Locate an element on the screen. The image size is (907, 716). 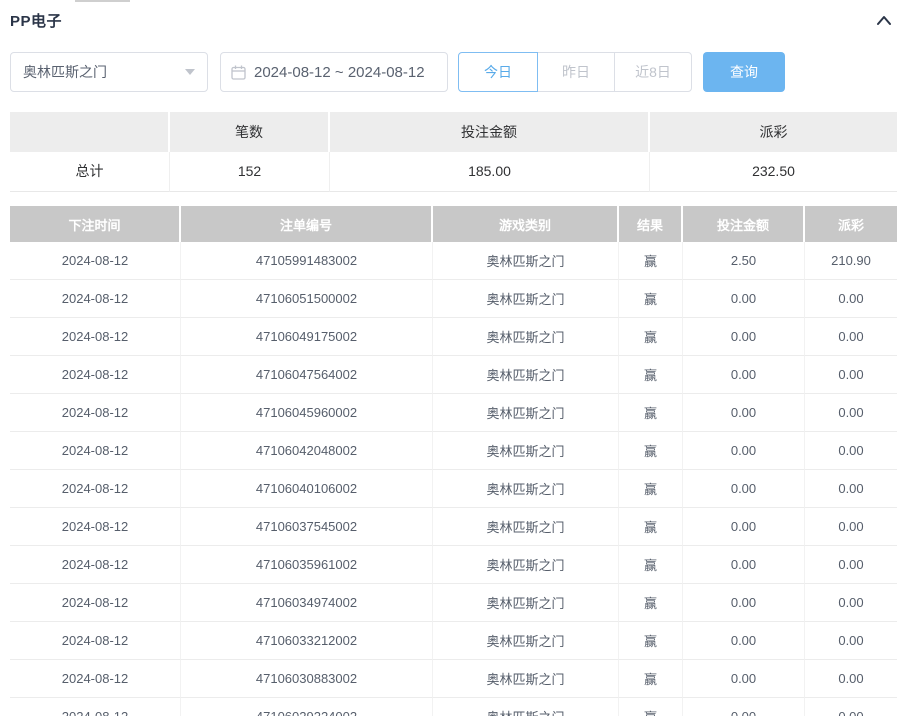
calendar-icon is located at coordinates (242, 72).